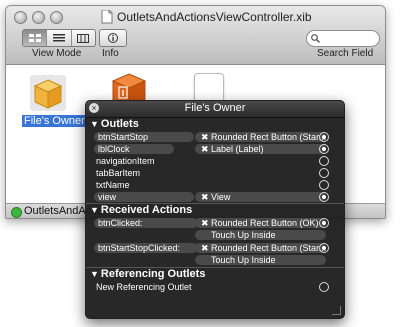 Image resolution: width=400 pixels, height=327 pixels. I want to click on outlet-name: btnStartStop, so click(123, 137).